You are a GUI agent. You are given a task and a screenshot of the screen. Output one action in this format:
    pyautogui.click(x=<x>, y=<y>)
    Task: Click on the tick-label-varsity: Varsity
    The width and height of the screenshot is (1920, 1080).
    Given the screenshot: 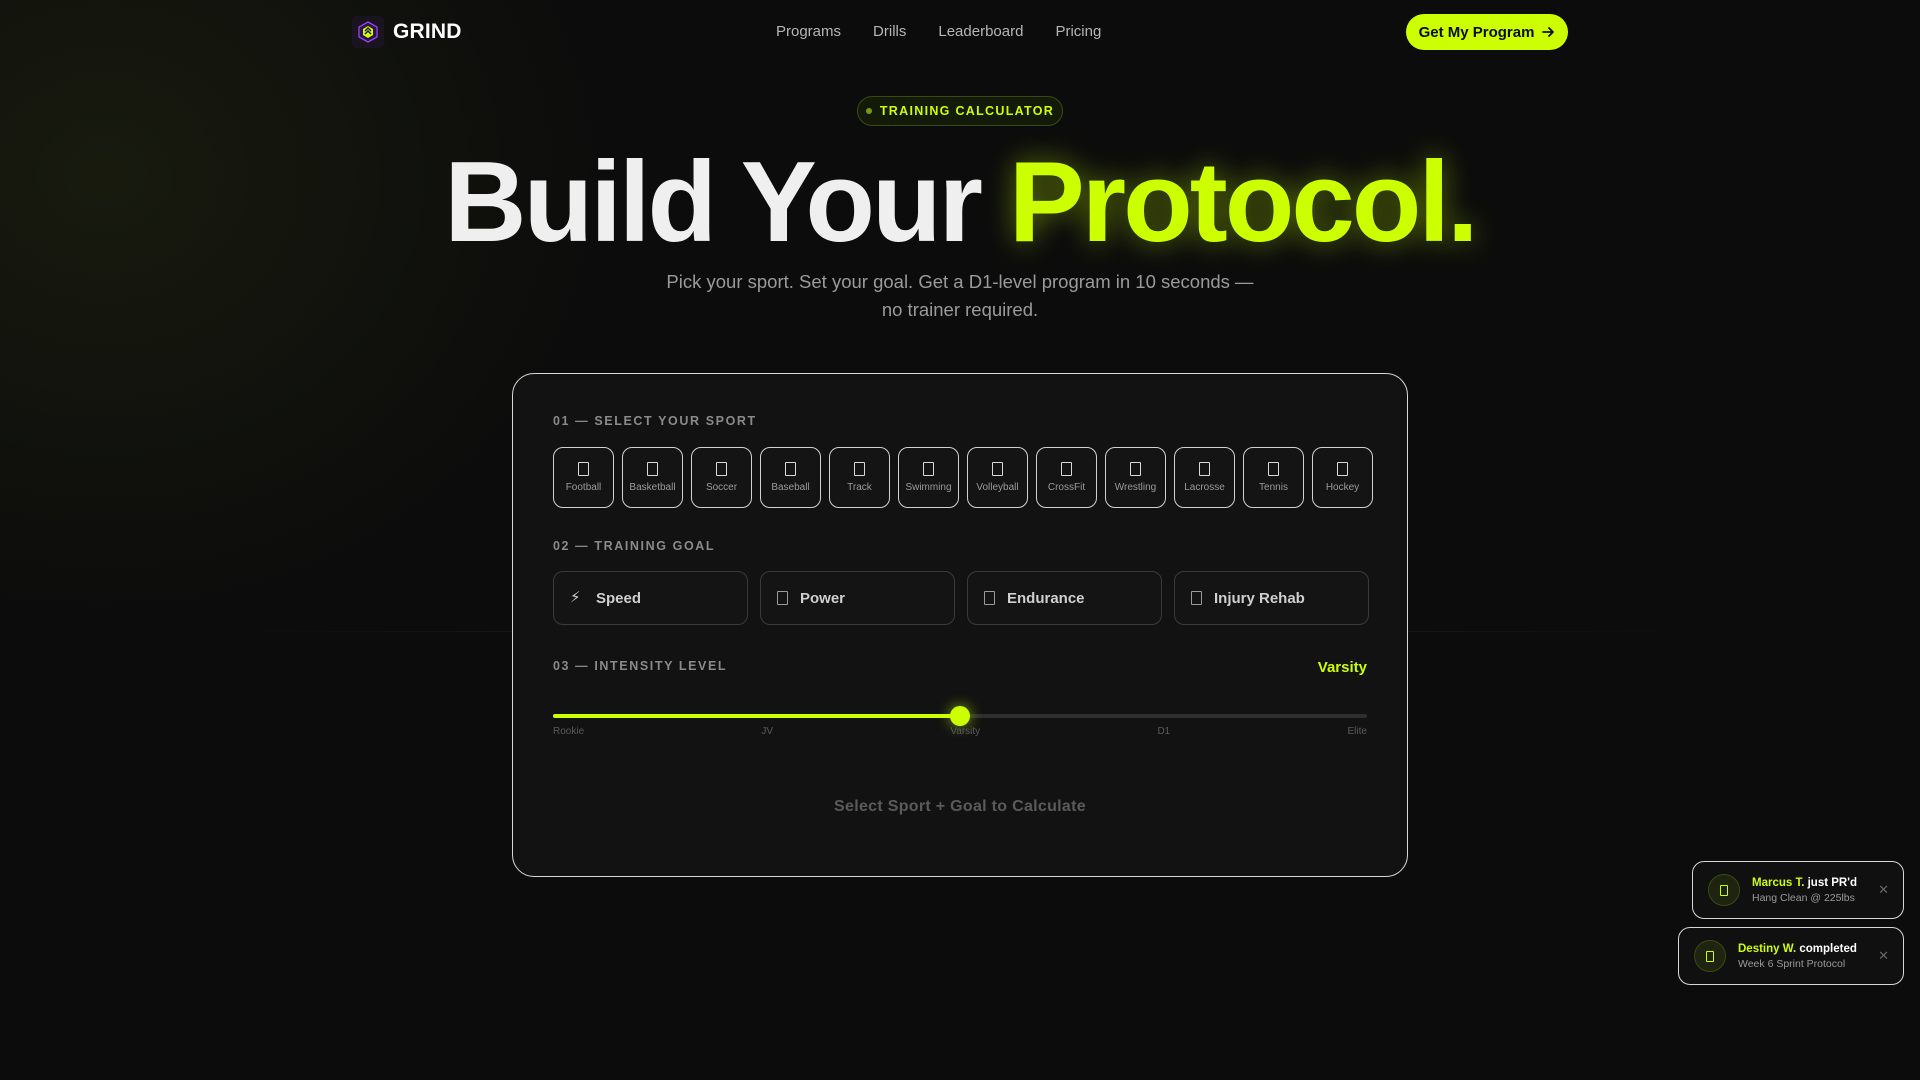 What is the action you would take?
    pyautogui.click(x=965, y=731)
    